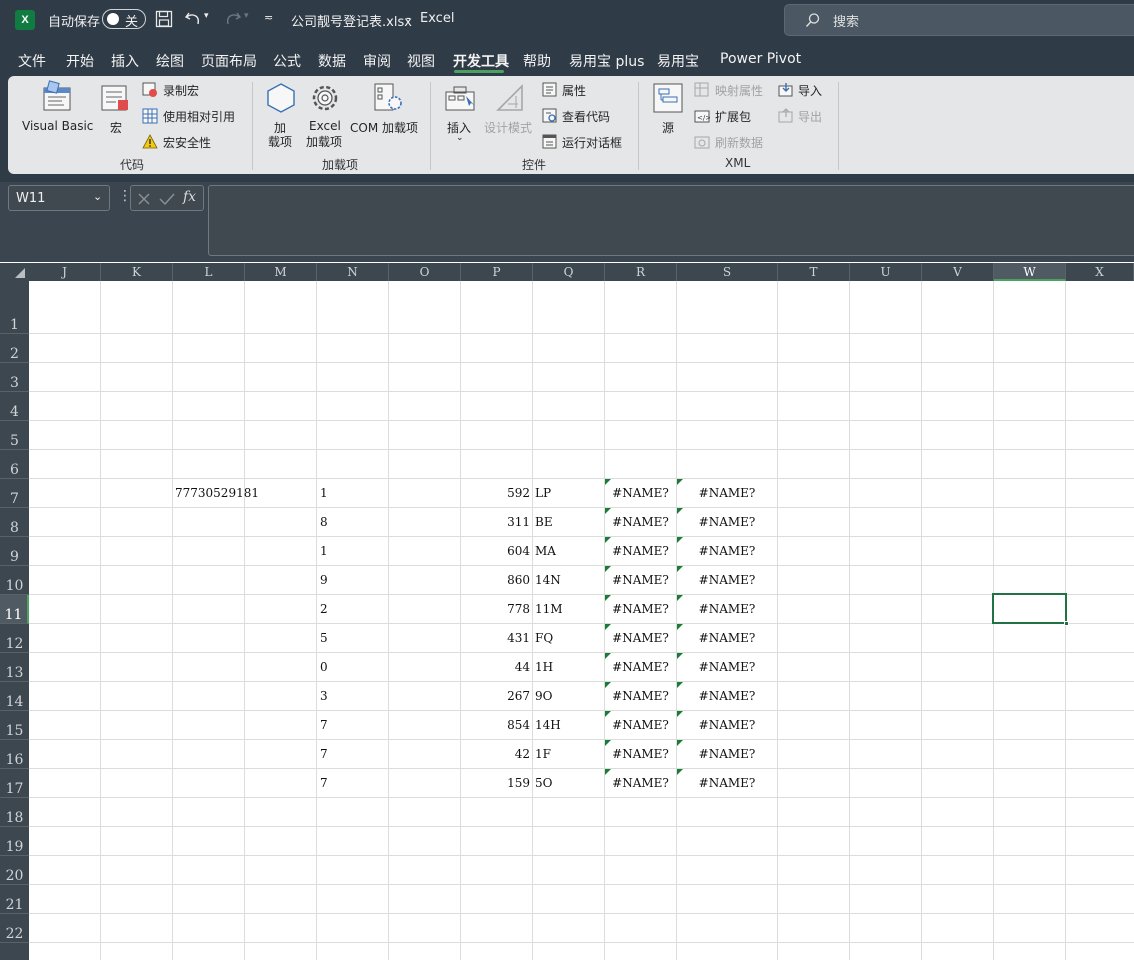 This screenshot has width=1134, height=960. Describe the element at coordinates (189, 197) in the screenshot. I see `insert-function-icon: fx` at that location.